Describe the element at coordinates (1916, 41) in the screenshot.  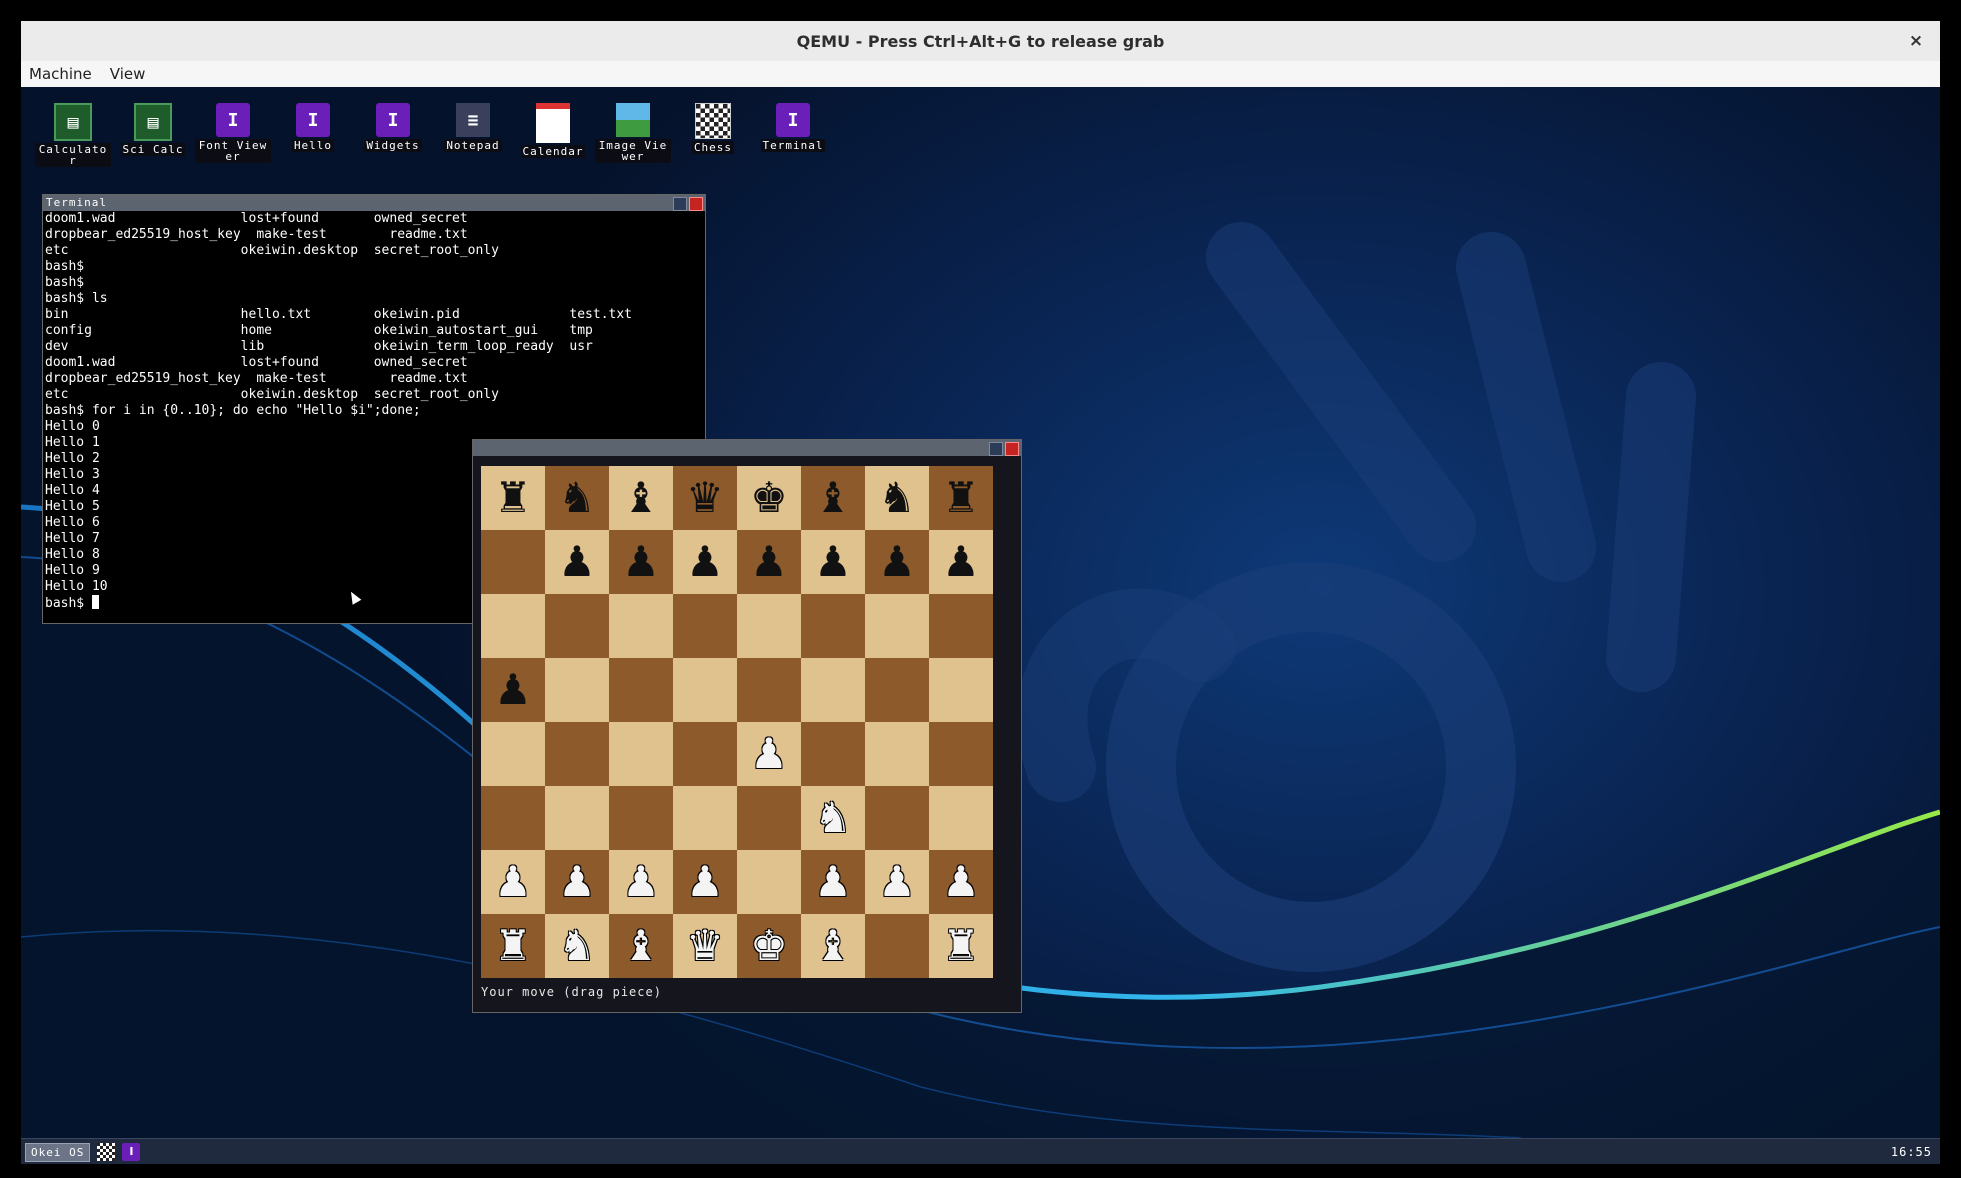
I see `close-icon: ×` at that location.